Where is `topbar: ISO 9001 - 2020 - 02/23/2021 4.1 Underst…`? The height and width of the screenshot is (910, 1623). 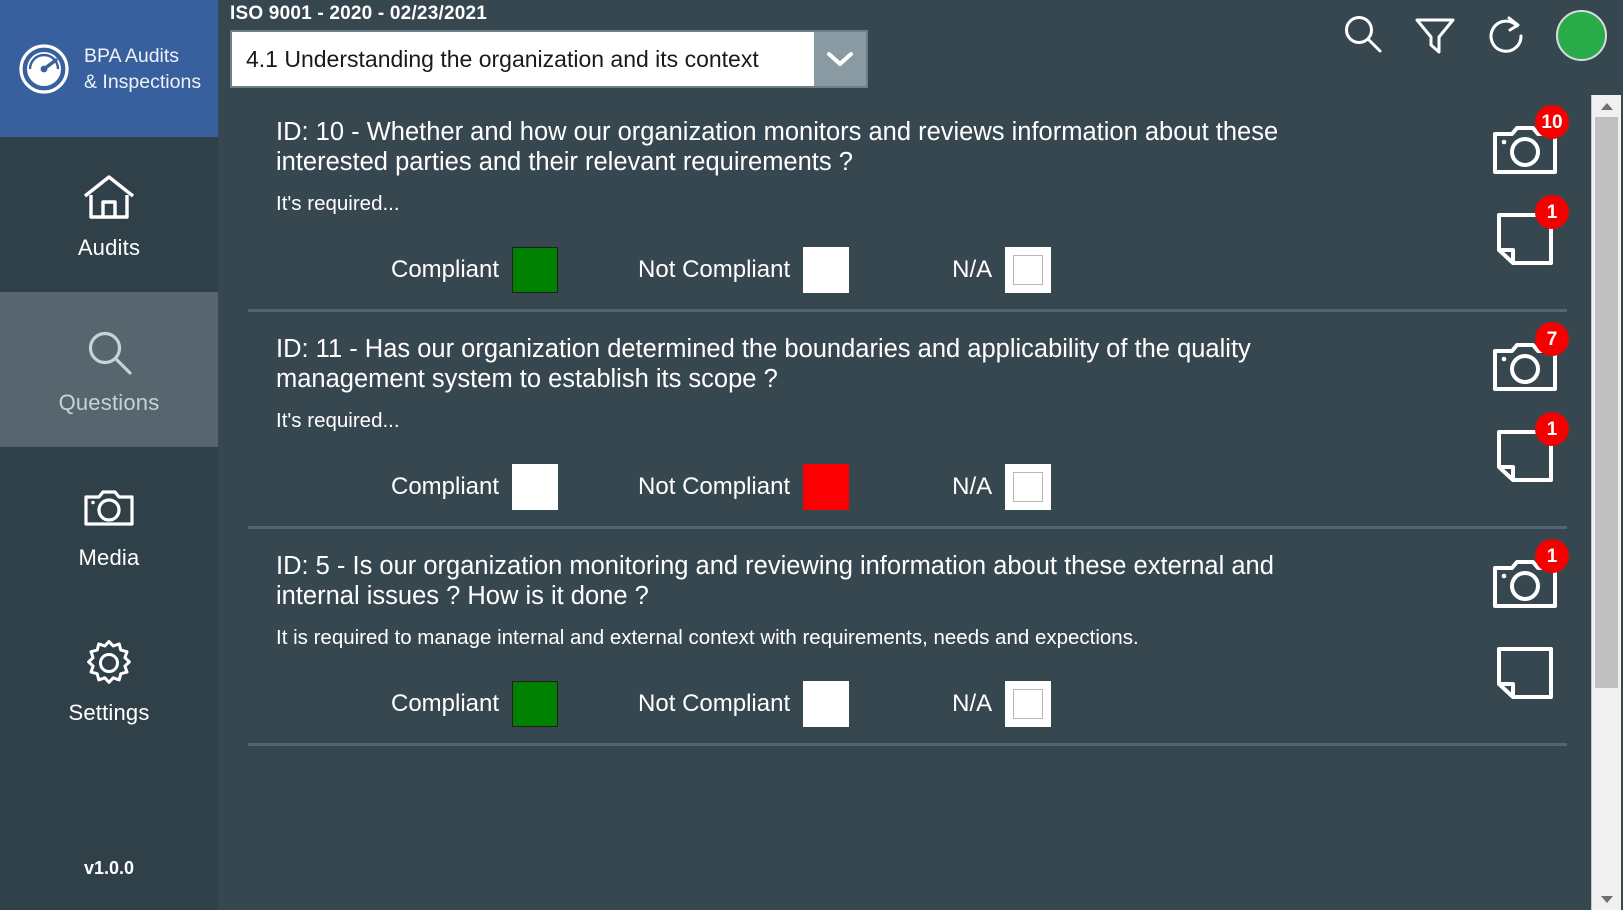 topbar: ISO 9001 - 2020 - 02/23/2021 4.1 Underst… is located at coordinates (920, 47).